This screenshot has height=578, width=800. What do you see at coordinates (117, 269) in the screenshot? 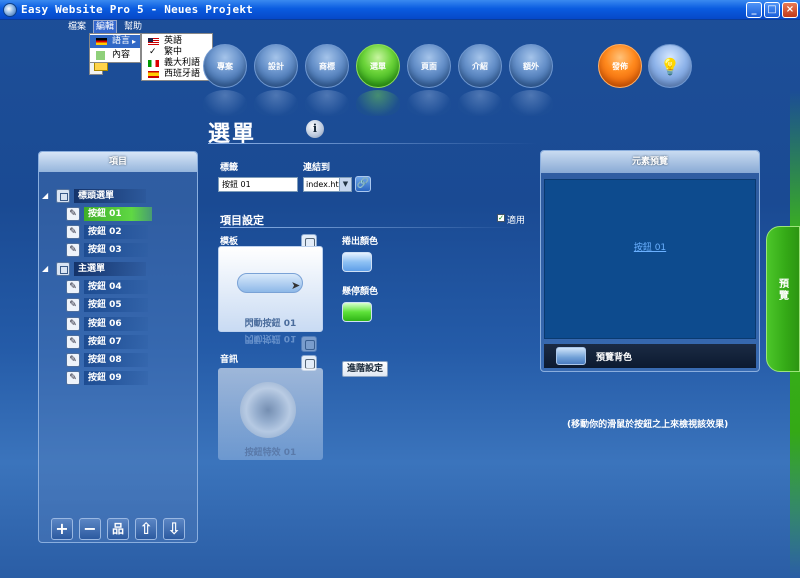
I see `tree-group-main-menu: ◢ 主選單` at bounding box center [117, 269].